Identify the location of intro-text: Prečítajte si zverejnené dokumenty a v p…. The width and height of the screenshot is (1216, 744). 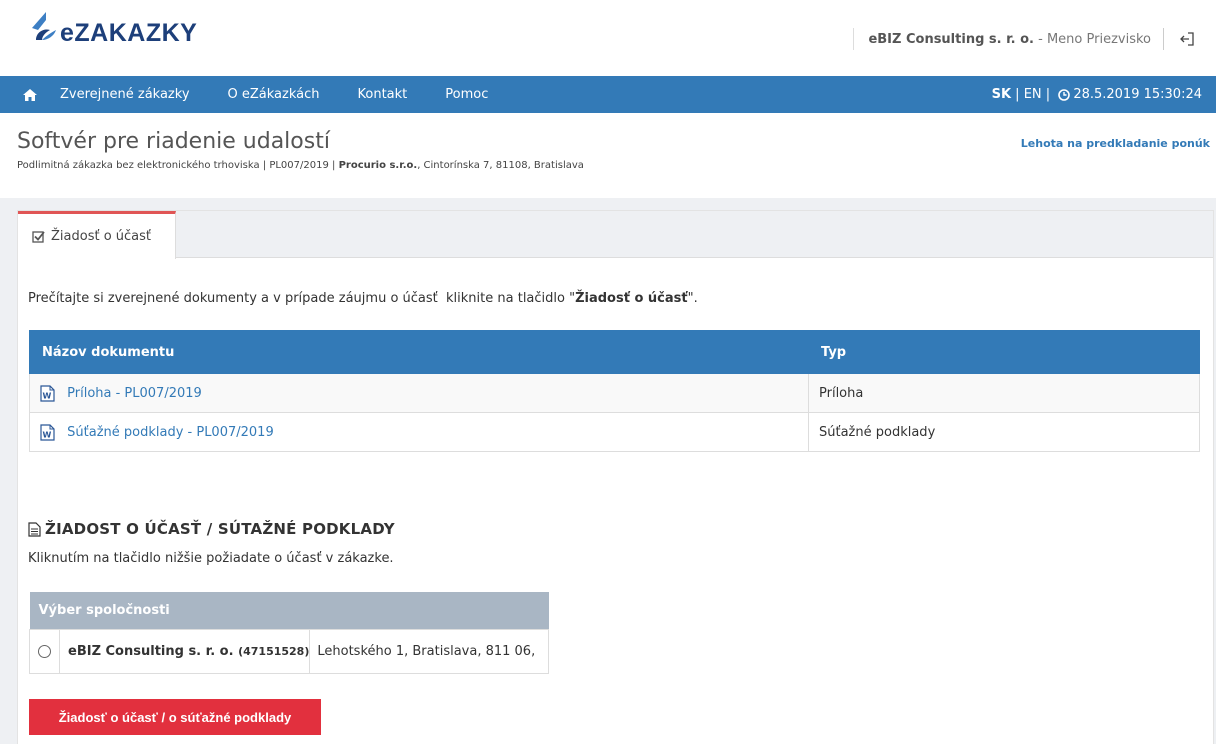
(363, 298).